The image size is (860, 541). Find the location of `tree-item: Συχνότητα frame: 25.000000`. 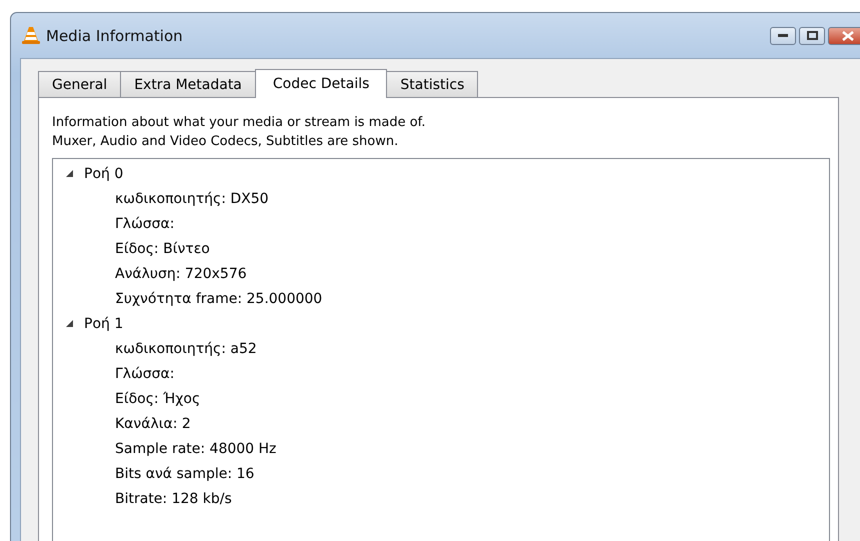

tree-item: Συχνότητα frame: 25.000000 is located at coordinates (218, 298).